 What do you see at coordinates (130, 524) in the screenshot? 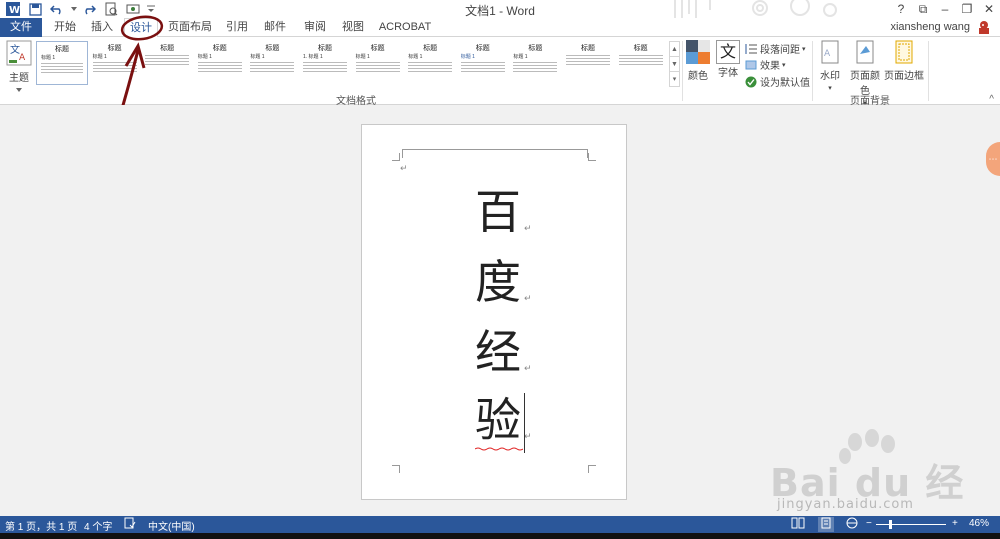
I see `proofing-icon` at bounding box center [130, 524].